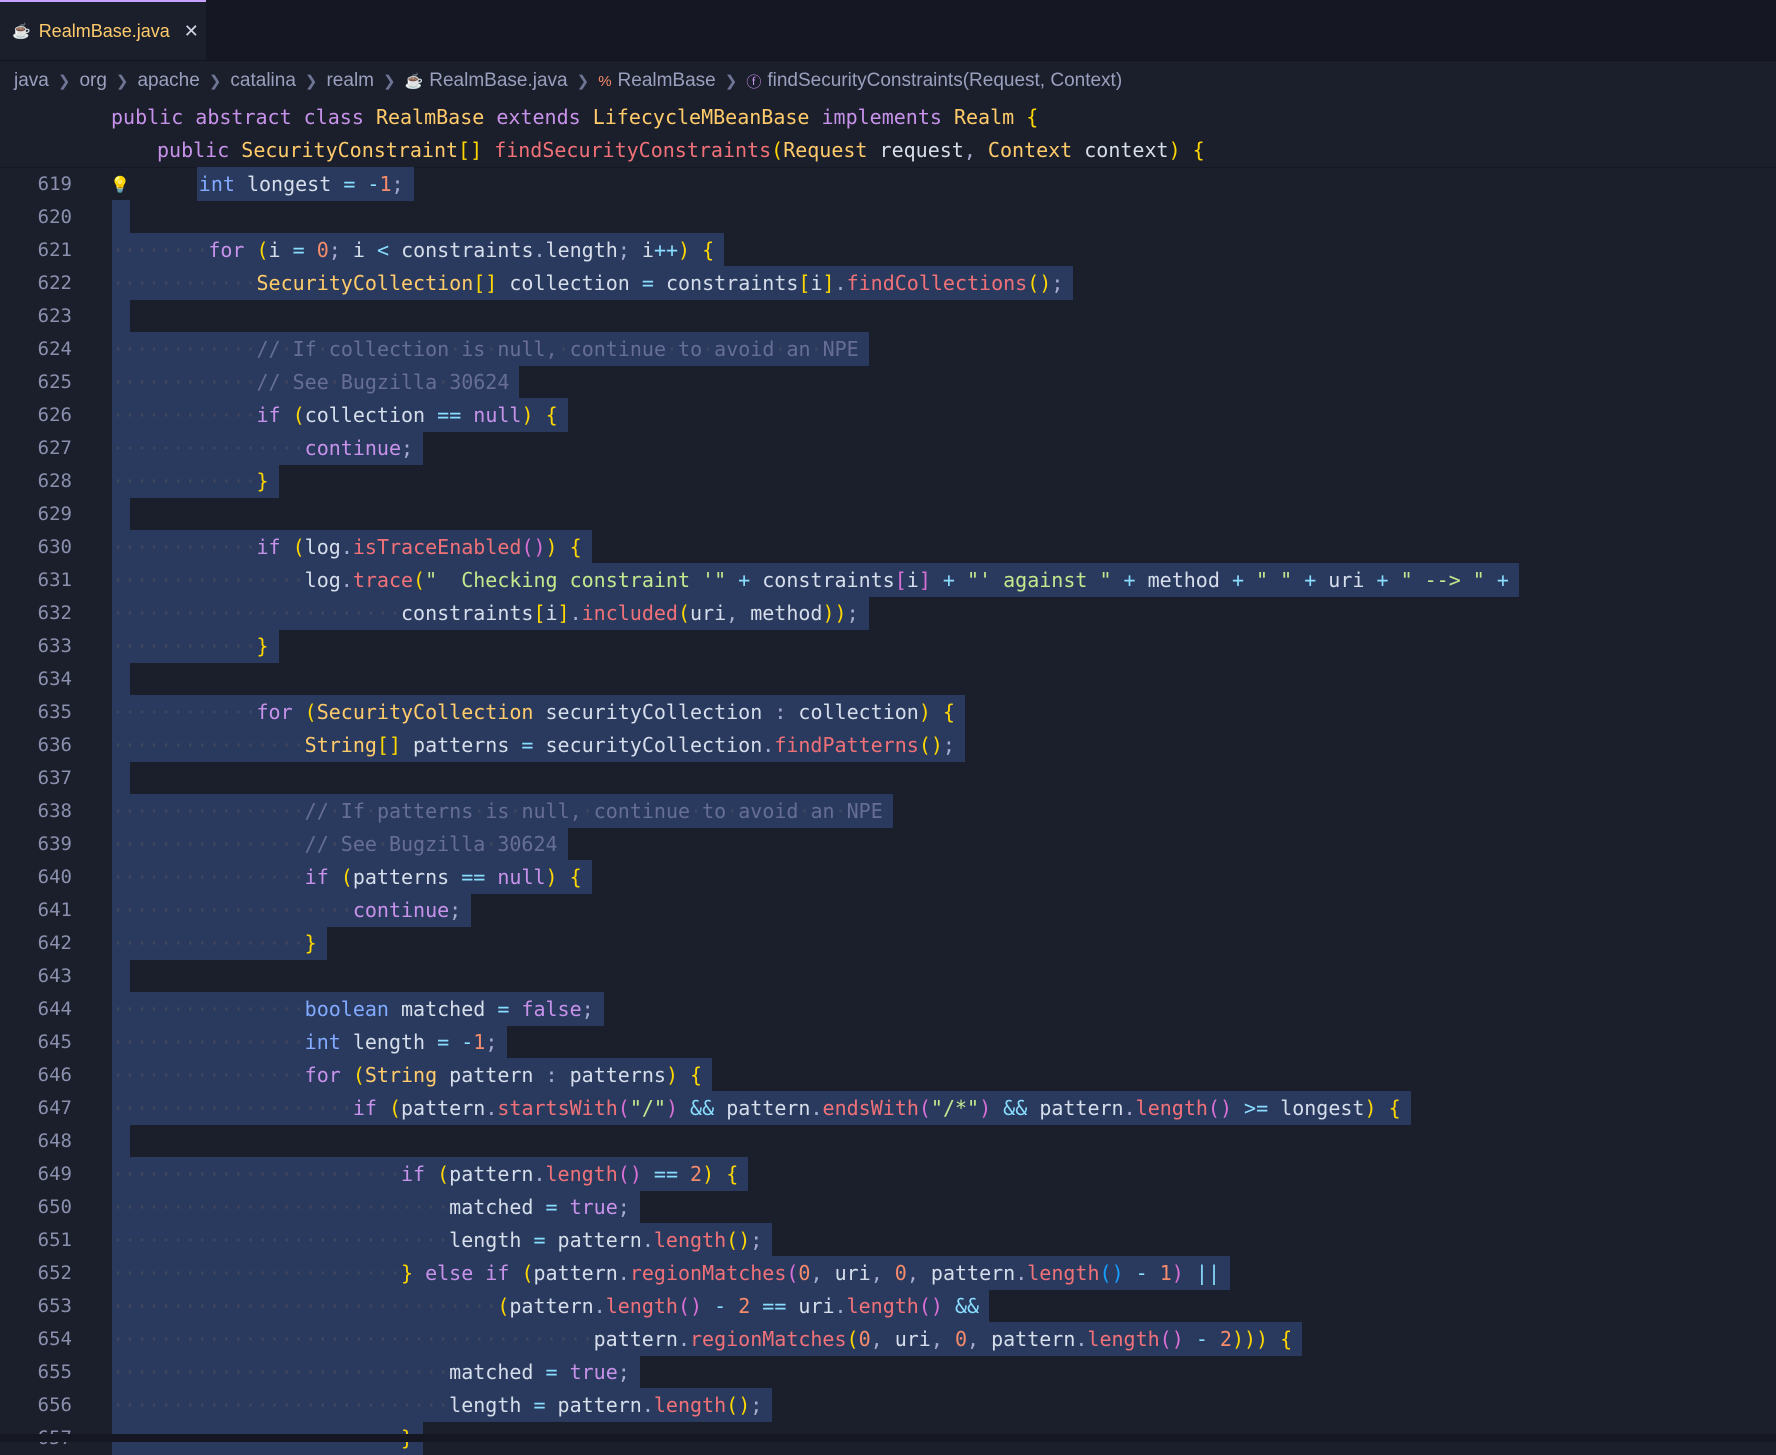 This screenshot has width=1776, height=1455. Describe the element at coordinates (888, 217) in the screenshot. I see `code-line: 620` at that location.